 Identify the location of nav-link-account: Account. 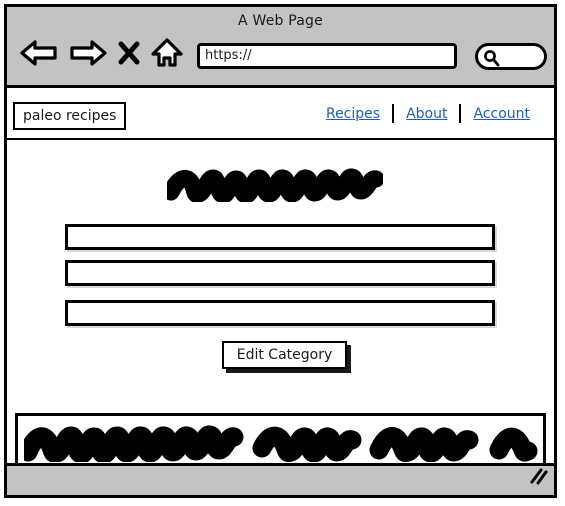
(501, 114).